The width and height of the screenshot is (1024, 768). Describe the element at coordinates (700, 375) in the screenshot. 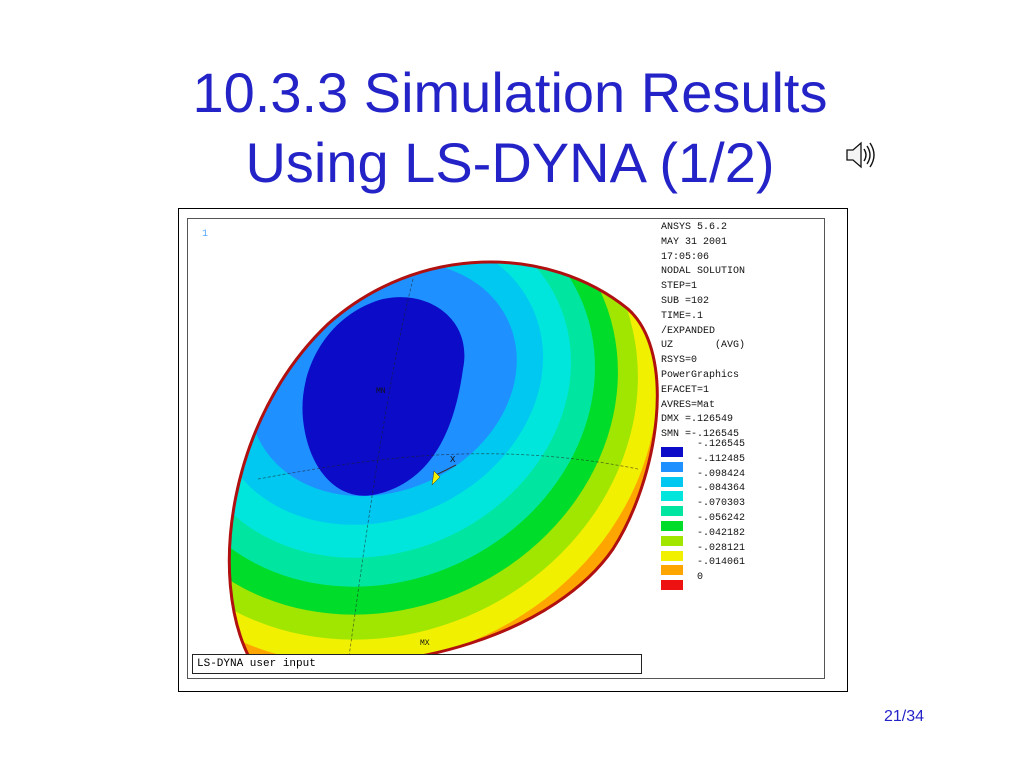

I see `info-line: PowerGraphics` at that location.